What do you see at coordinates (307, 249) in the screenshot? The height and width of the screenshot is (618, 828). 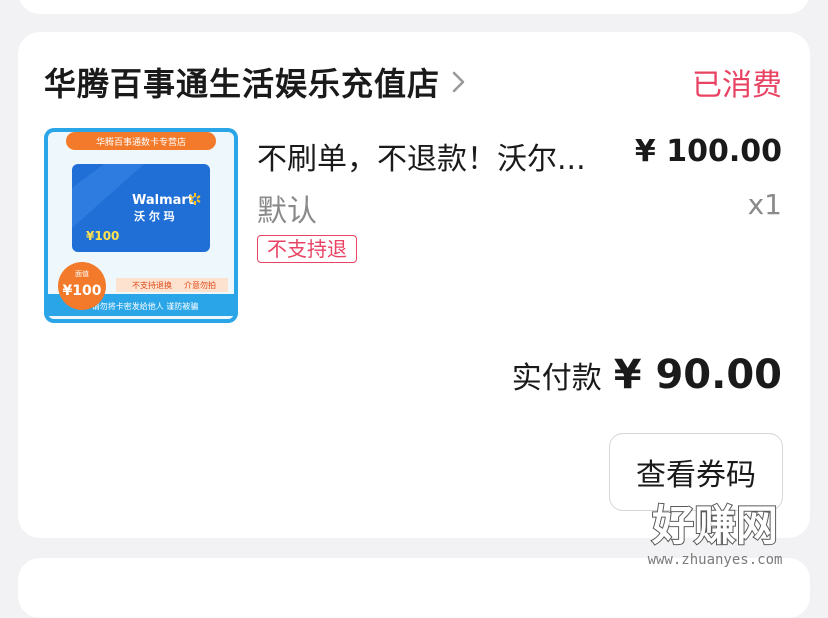 I see `no-refund-tag: 不支持退` at bounding box center [307, 249].